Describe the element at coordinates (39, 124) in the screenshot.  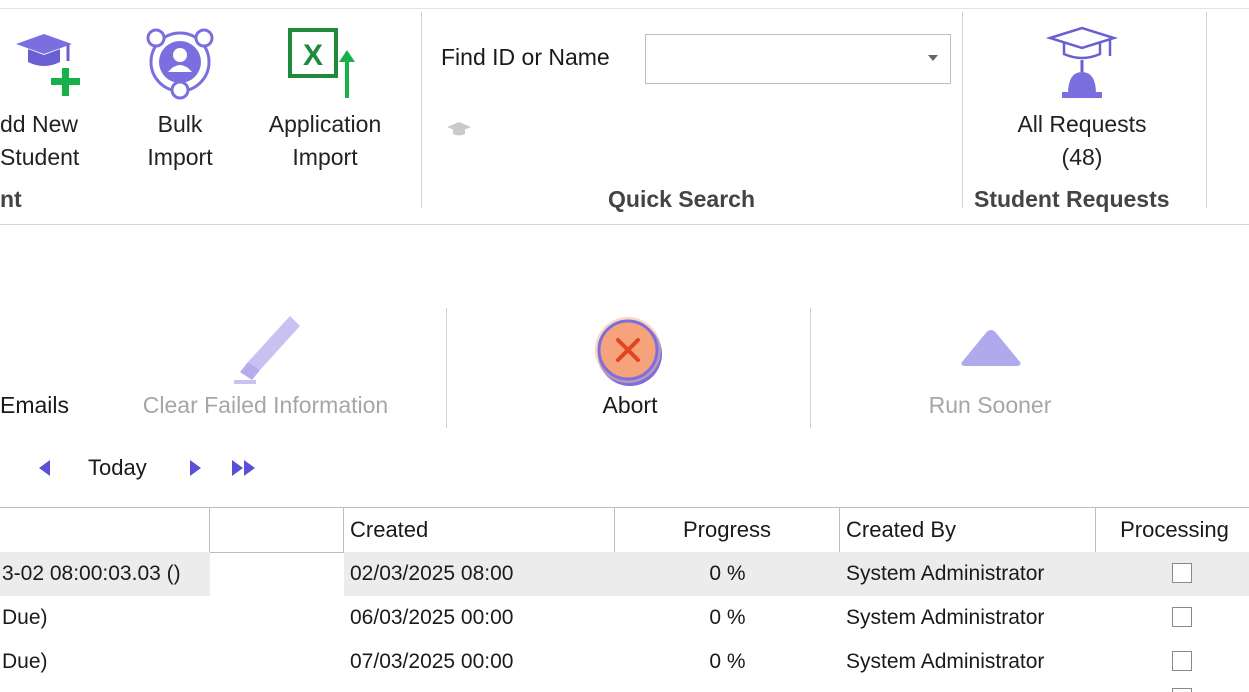
I see `add-new-student-label-1: dd New` at that location.